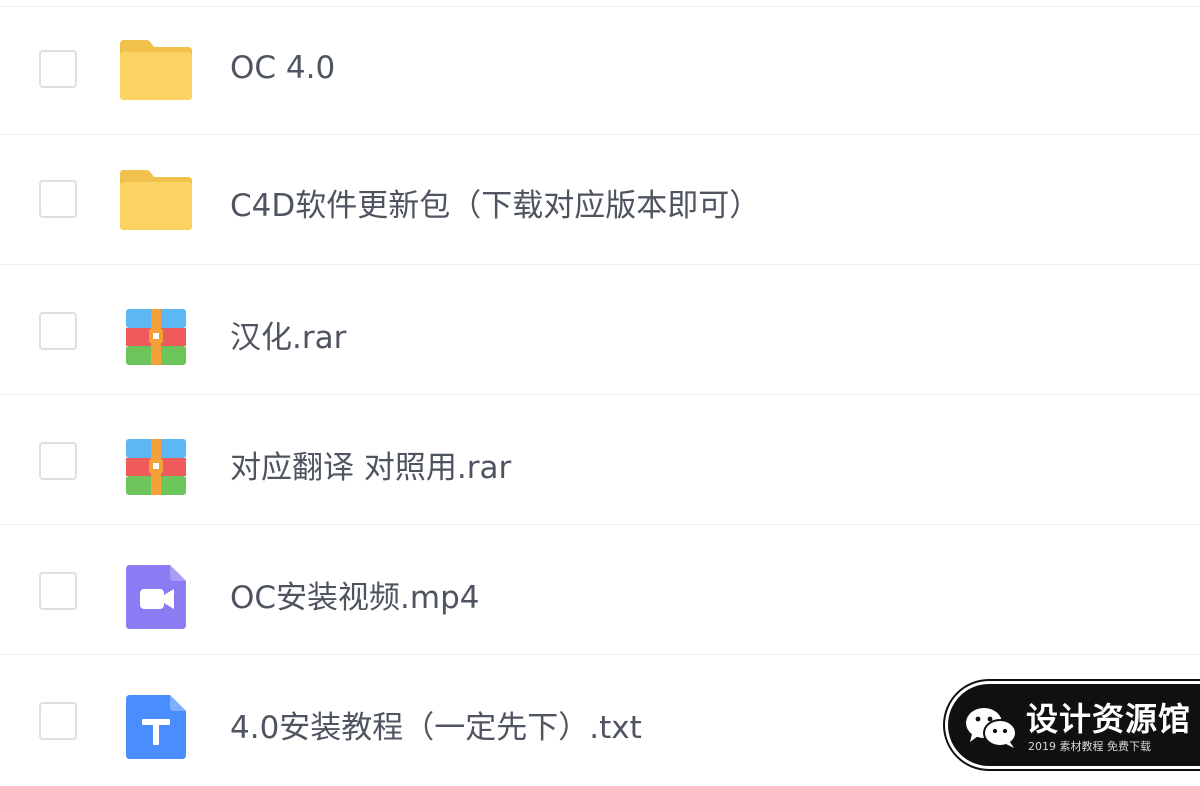  What do you see at coordinates (156, 725) in the screenshot?
I see `text-file-icon` at bounding box center [156, 725].